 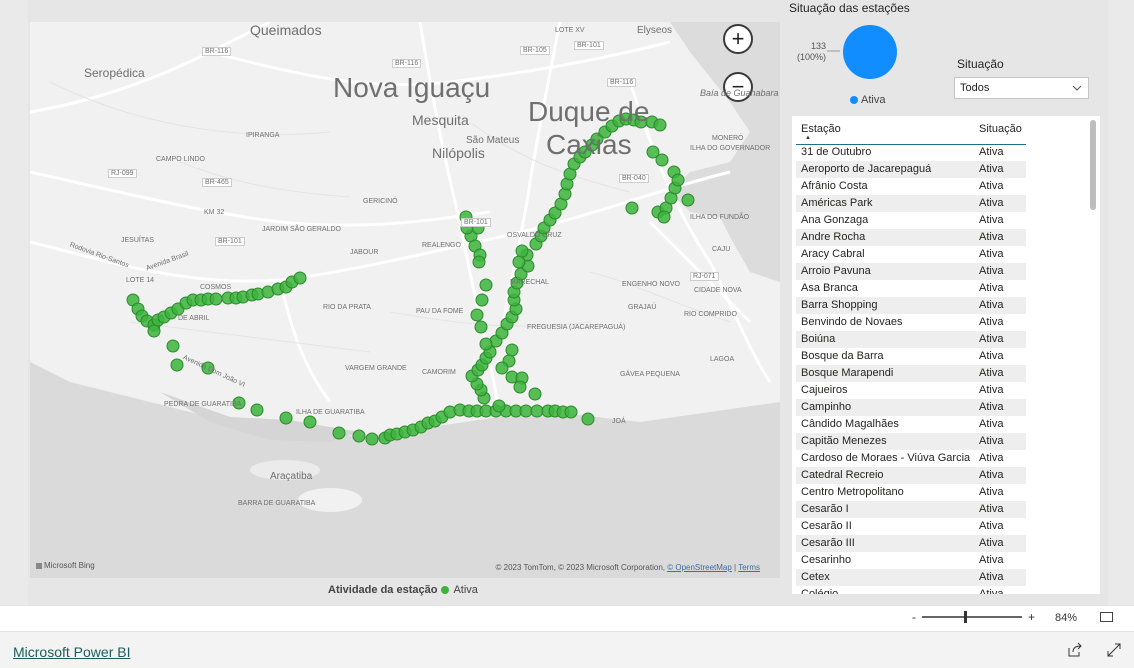 I want to click on table-row: Boiúna Ativa, so click(x=911, y=339).